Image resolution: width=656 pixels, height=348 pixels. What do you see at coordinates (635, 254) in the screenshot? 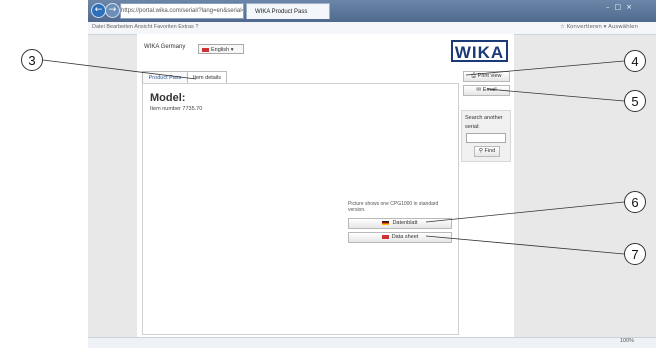
I see `callout-7: 7` at bounding box center [635, 254].